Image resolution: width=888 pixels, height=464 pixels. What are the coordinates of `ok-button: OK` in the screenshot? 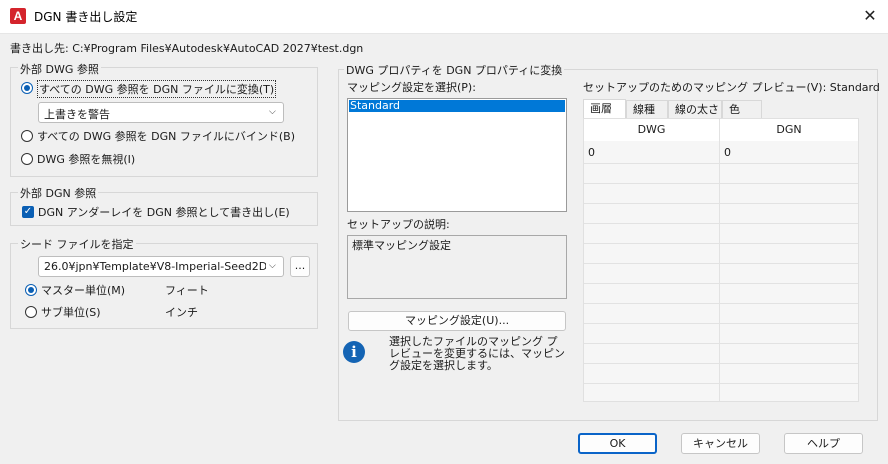 It's located at (617, 443).